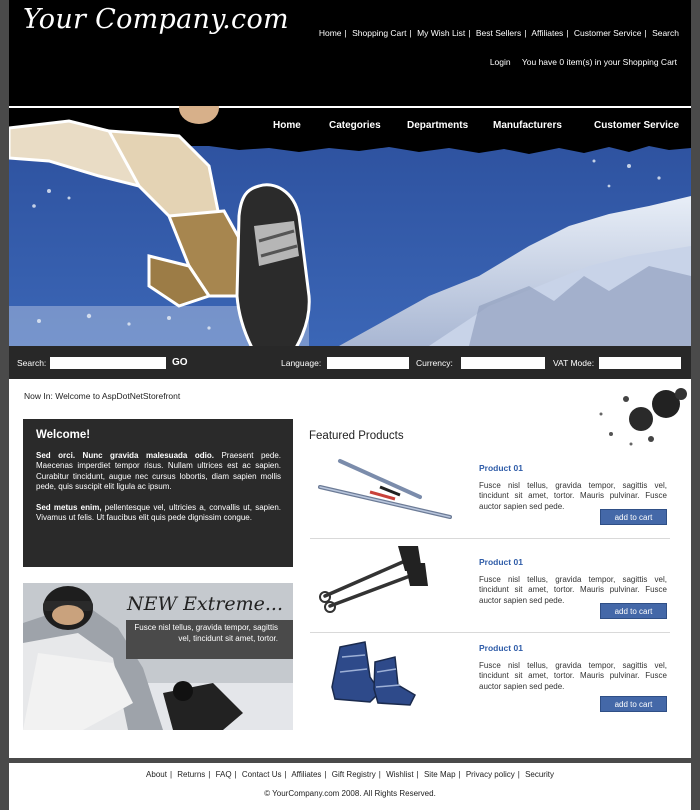 The image size is (700, 810). I want to click on top-link-customer-service: Customer Service, so click(608, 33).